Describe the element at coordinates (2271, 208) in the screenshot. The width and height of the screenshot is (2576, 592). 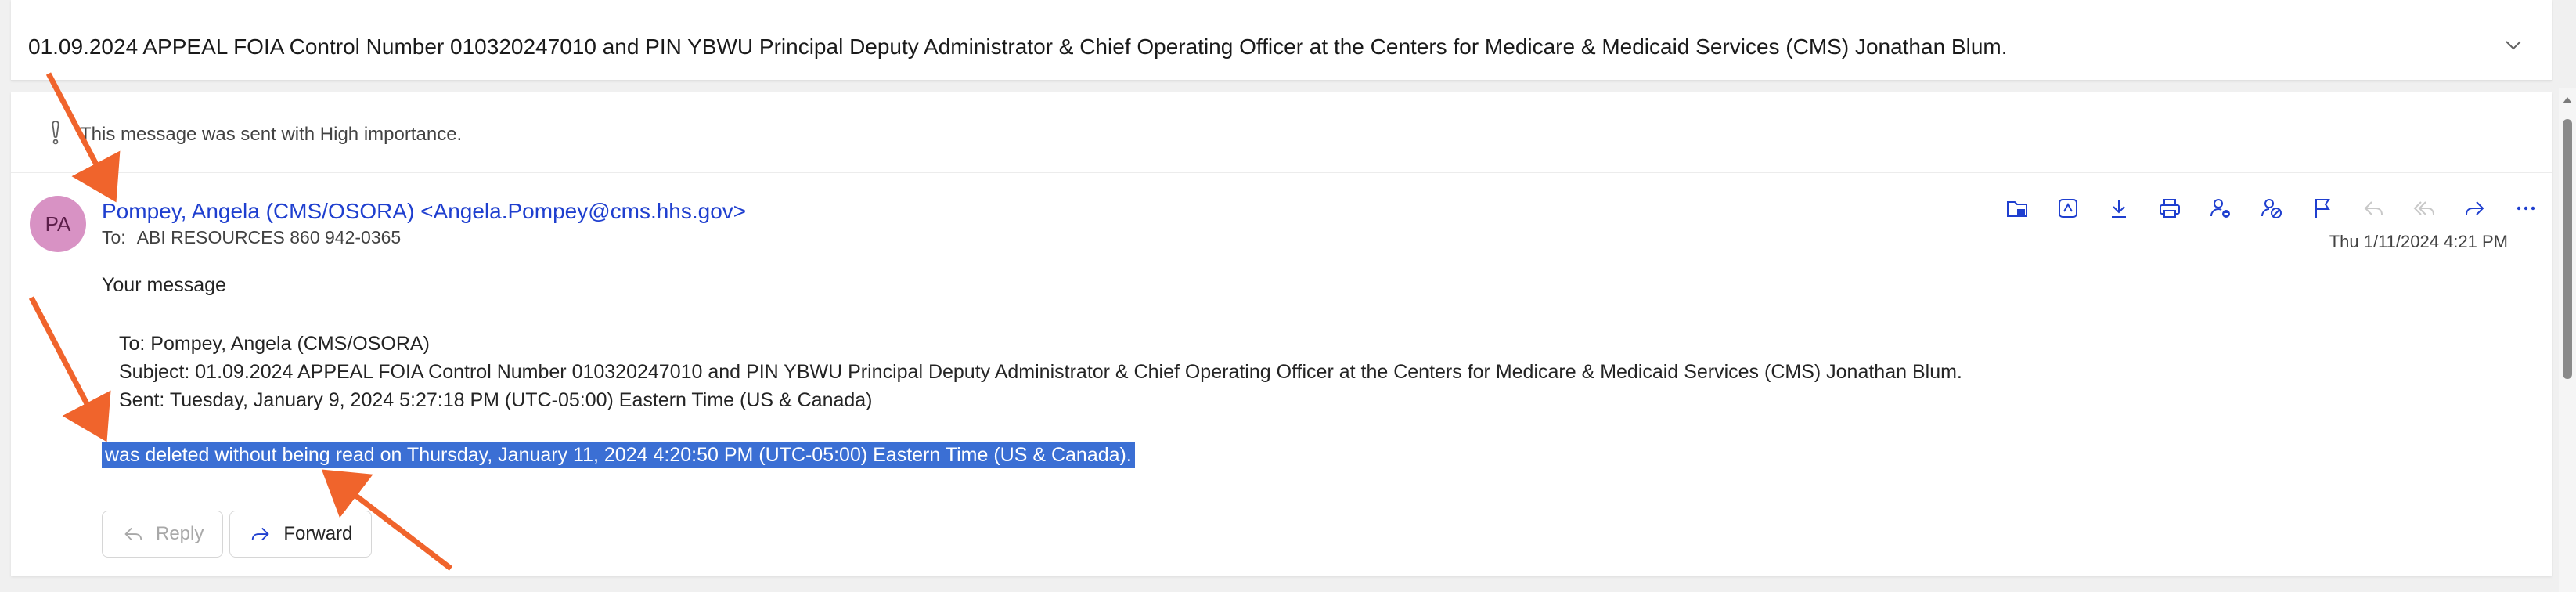
I see `report-icon` at that location.